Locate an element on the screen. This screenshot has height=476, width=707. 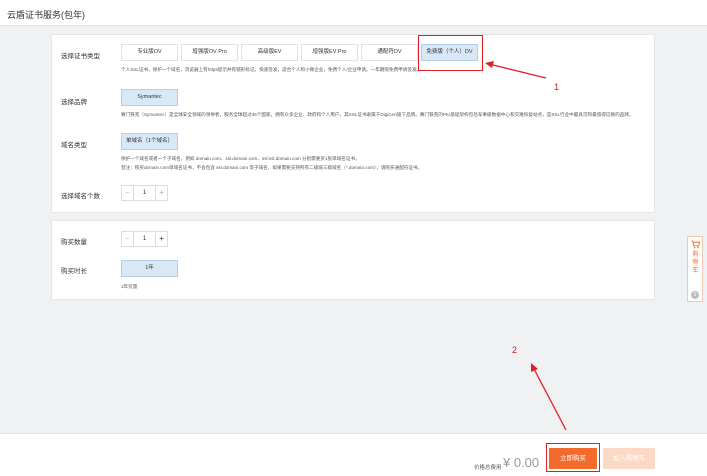
cert-type-option-ev: 高级版EV is located at coordinates (269, 52).